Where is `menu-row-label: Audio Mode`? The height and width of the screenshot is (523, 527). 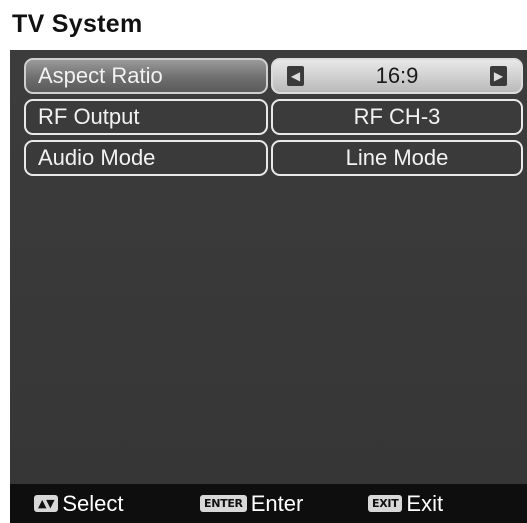 menu-row-label: Audio Mode is located at coordinates (146, 158).